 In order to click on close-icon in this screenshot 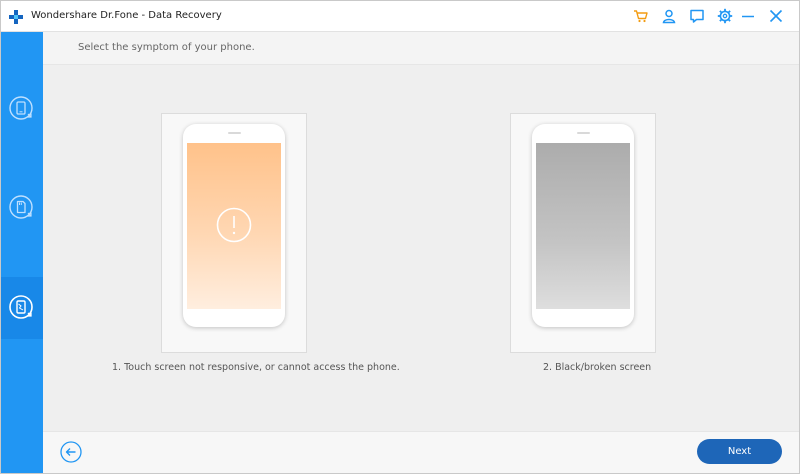, I will do `click(776, 16)`.